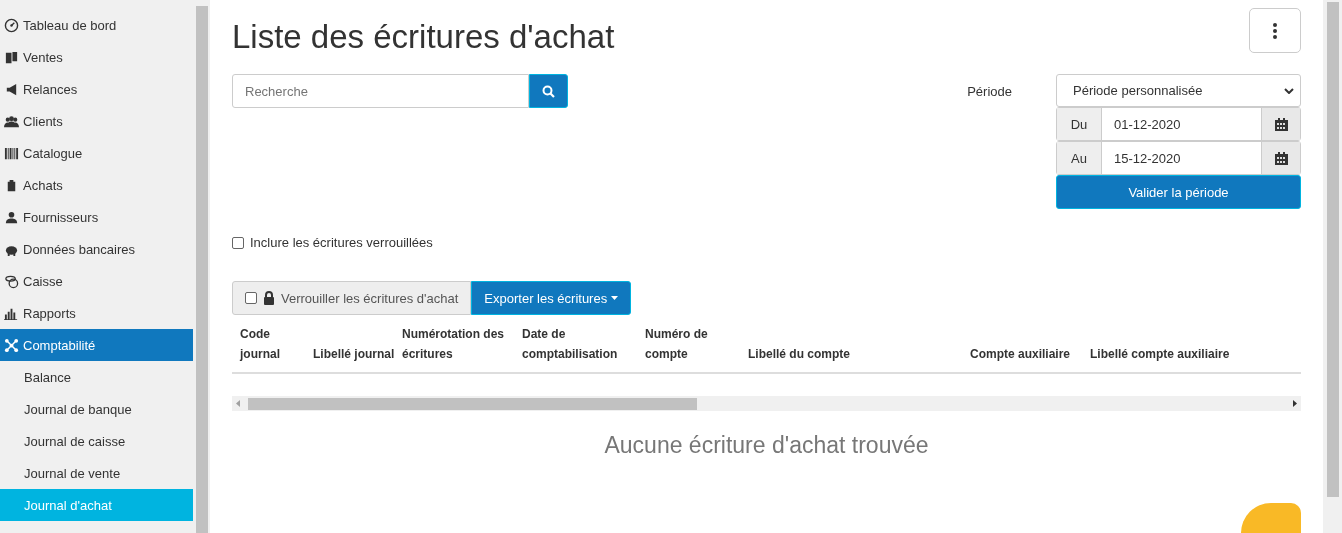 This screenshot has height=533, width=1342. Describe the element at coordinates (96, 121) in the screenshot. I see `sidebar-item: Clients` at that location.